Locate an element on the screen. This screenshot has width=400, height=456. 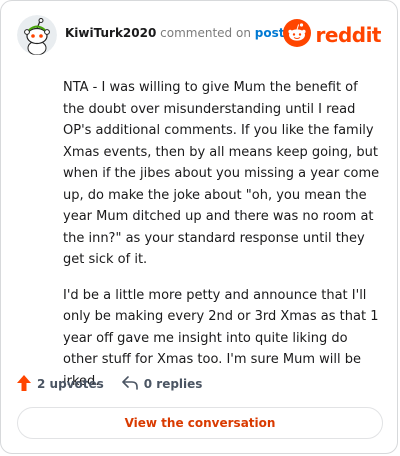
reddit-brand: reddit is located at coordinates (332, 35).